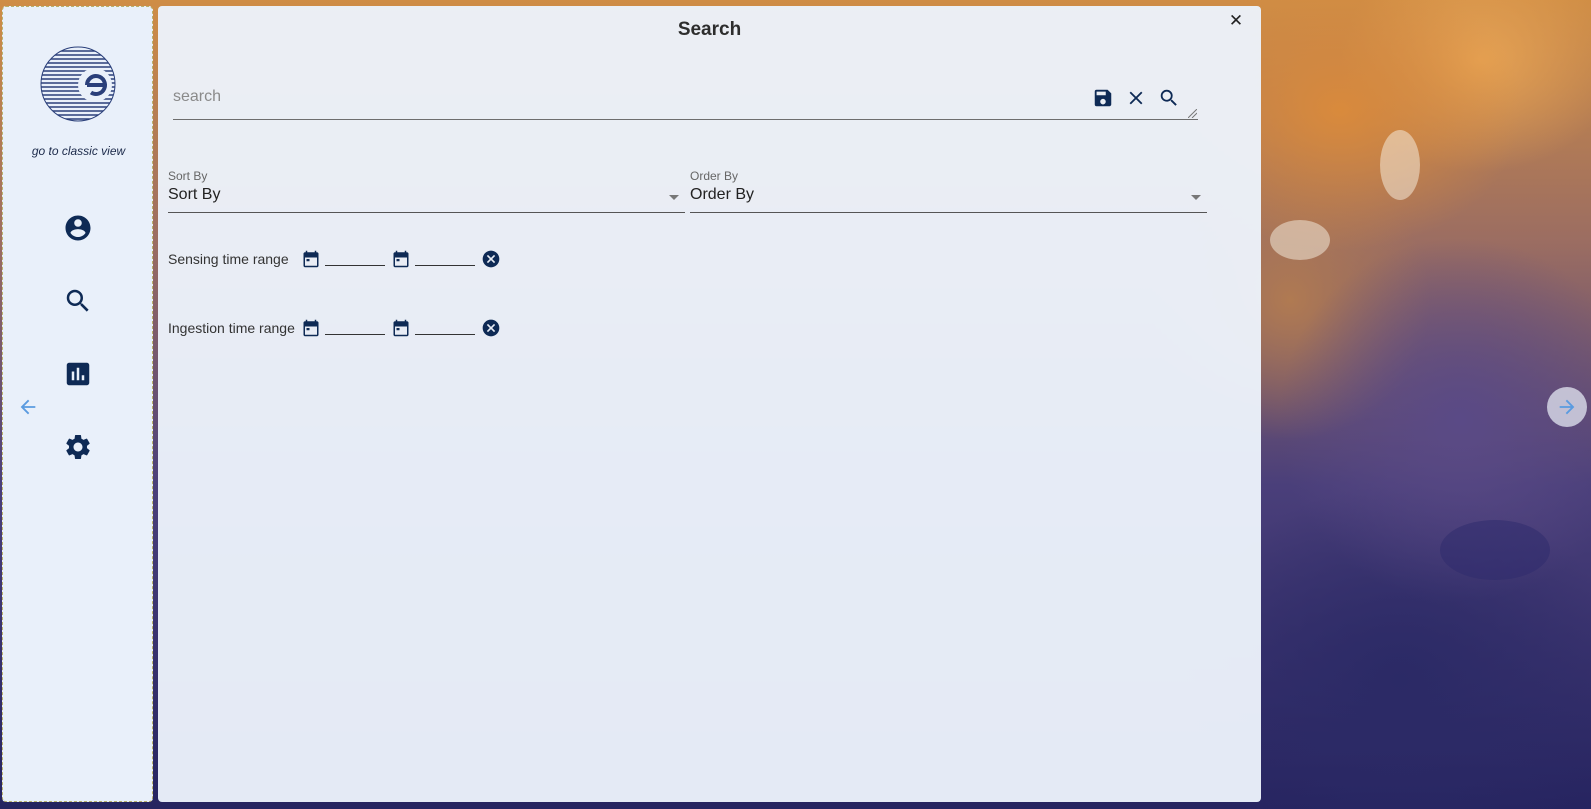 The image size is (1591, 809). What do you see at coordinates (722, 194) in the screenshot?
I see `order-by-value: Order By` at bounding box center [722, 194].